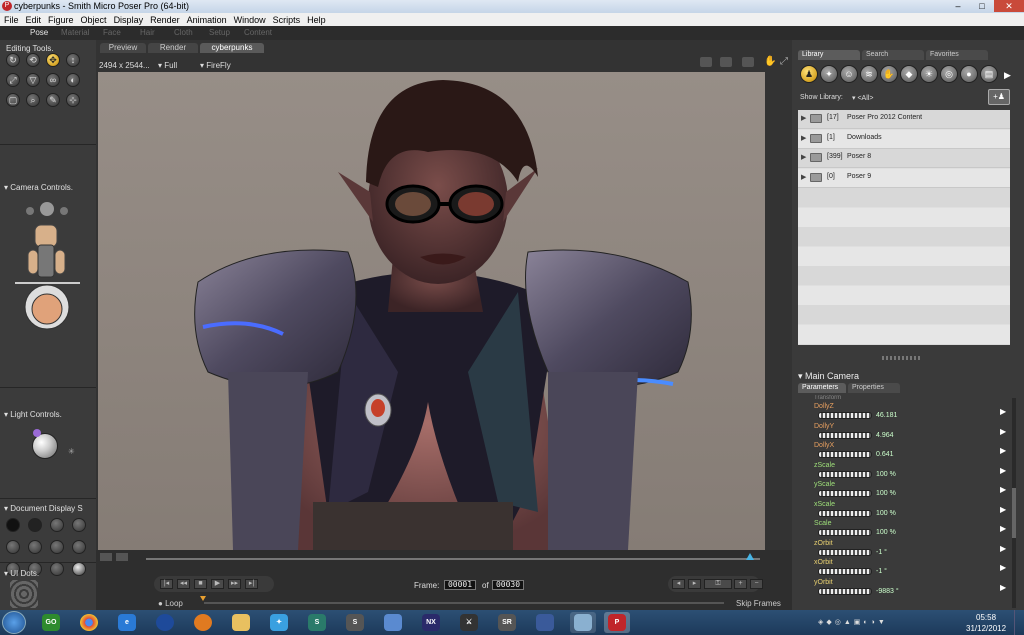 This screenshot has width=1024, height=635. Describe the element at coordinates (904, 158) in the screenshot. I see `library-row: ▶ [399] Poser 8` at that location.